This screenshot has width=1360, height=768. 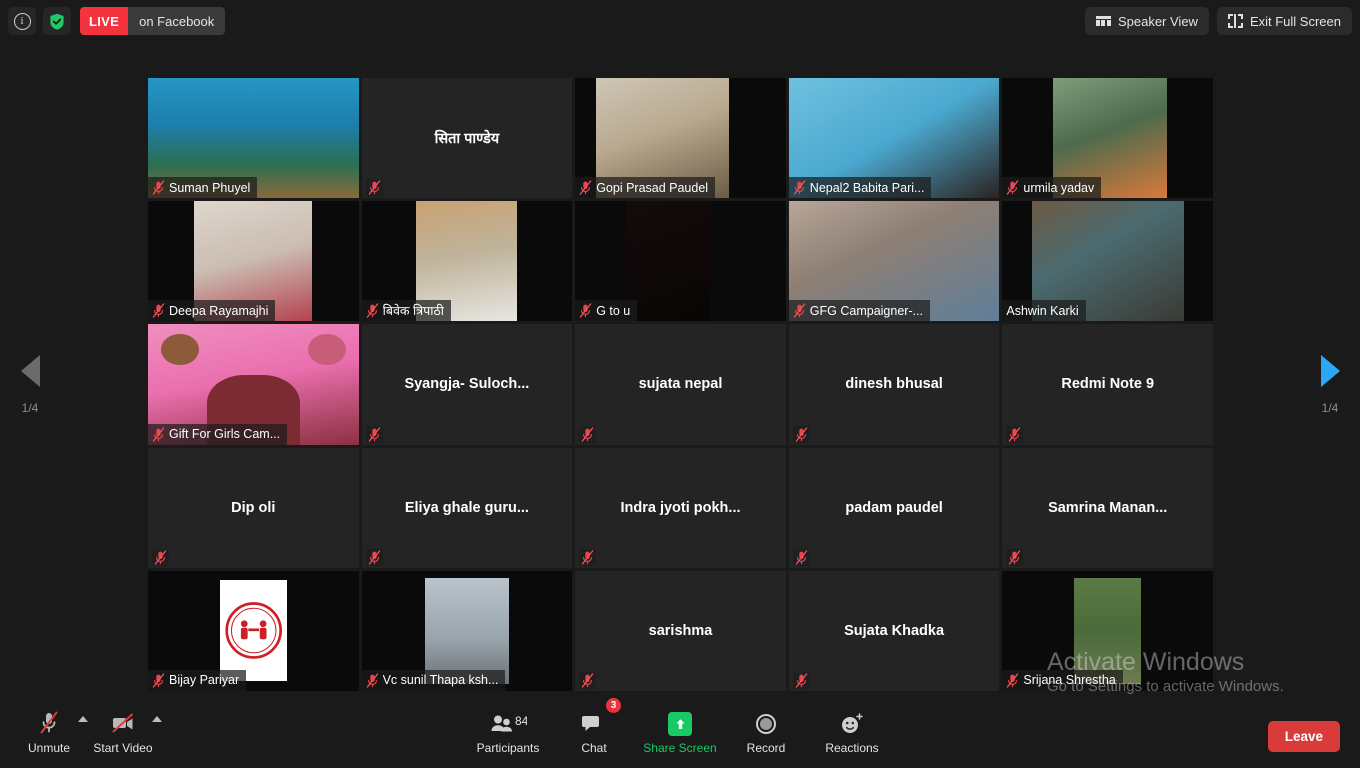 I want to click on reactions-label: Reactions, so click(x=852, y=747).